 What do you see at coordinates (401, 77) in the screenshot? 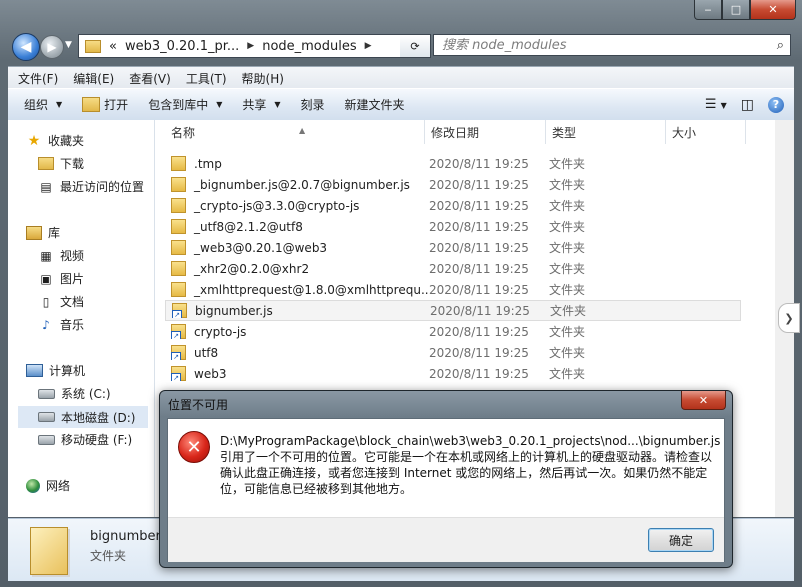
I see `menu-bar: 文件(F) 编辑(E) 查看(V) 工具(T) 帮助(H)` at bounding box center [401, 77].